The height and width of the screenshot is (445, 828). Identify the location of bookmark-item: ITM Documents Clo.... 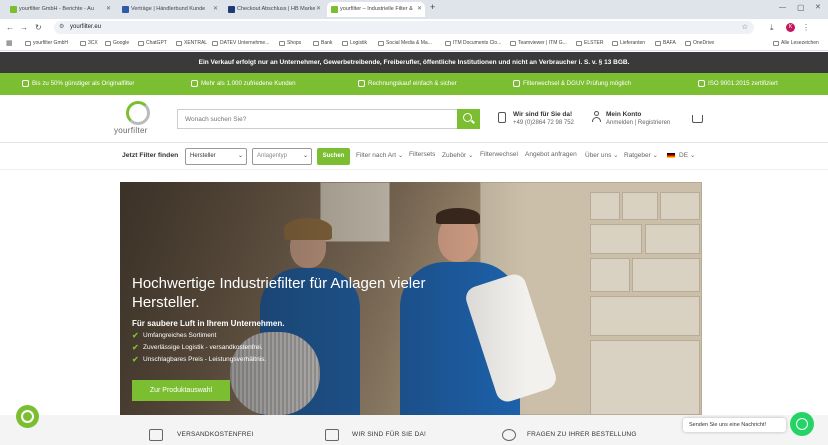
(473, 43).